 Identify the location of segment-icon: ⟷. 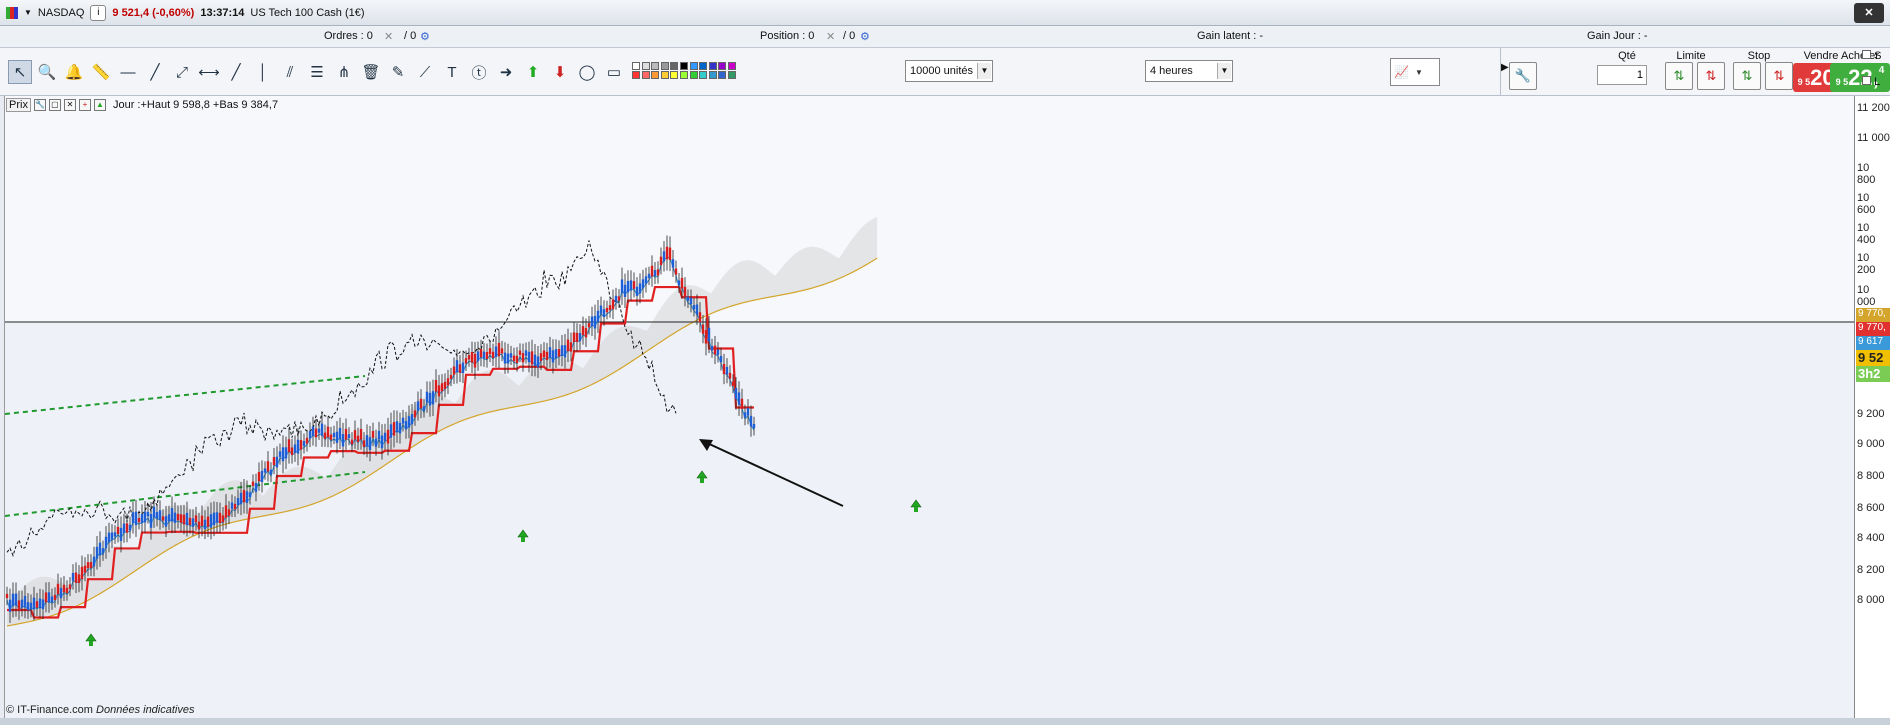
(209, 72).